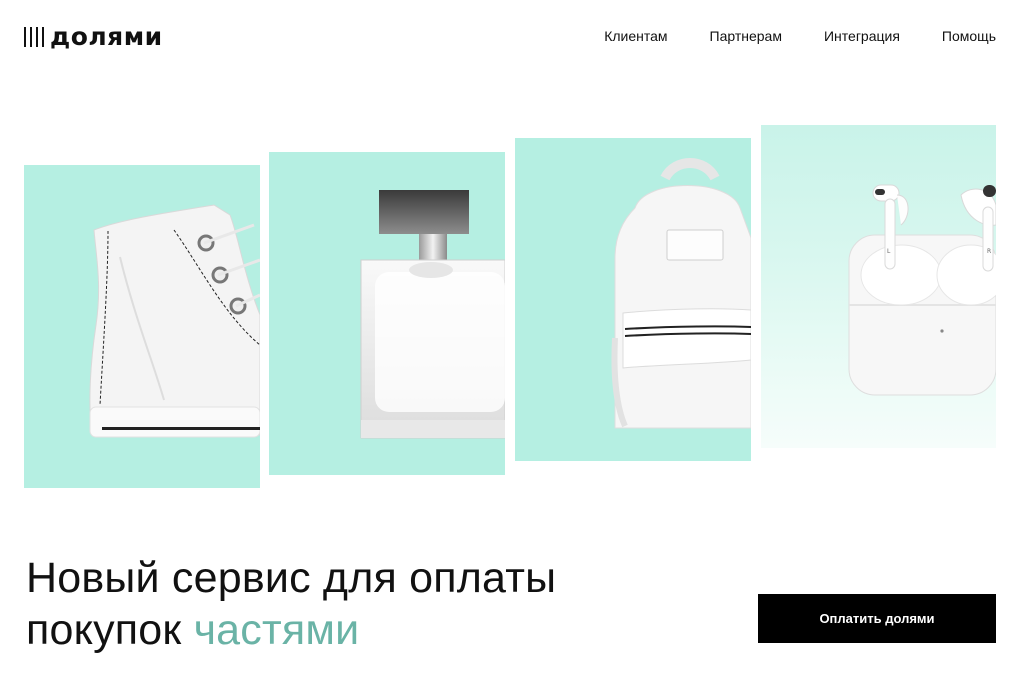 This screenshot has width=1024, height=685. I want to click on product-card-backpack, so click(633, 299).